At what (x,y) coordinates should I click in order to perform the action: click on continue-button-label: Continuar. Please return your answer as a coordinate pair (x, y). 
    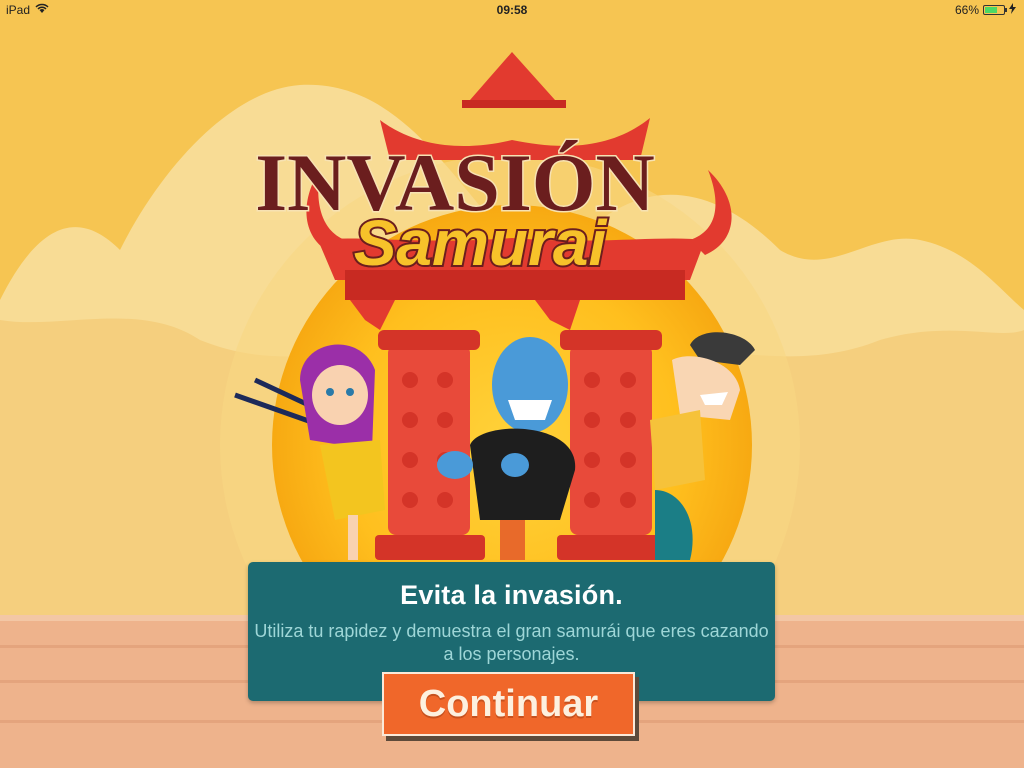
    Looking at the image, I should click on (508, 703).